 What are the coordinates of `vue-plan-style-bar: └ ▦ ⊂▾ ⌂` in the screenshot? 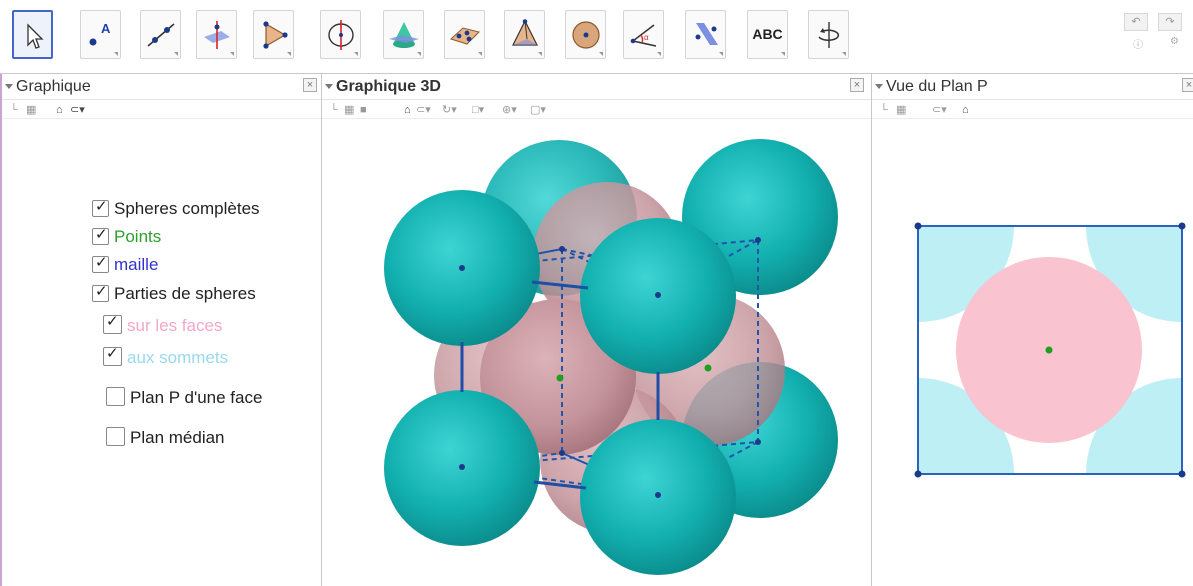 It's located at (1032, 110).